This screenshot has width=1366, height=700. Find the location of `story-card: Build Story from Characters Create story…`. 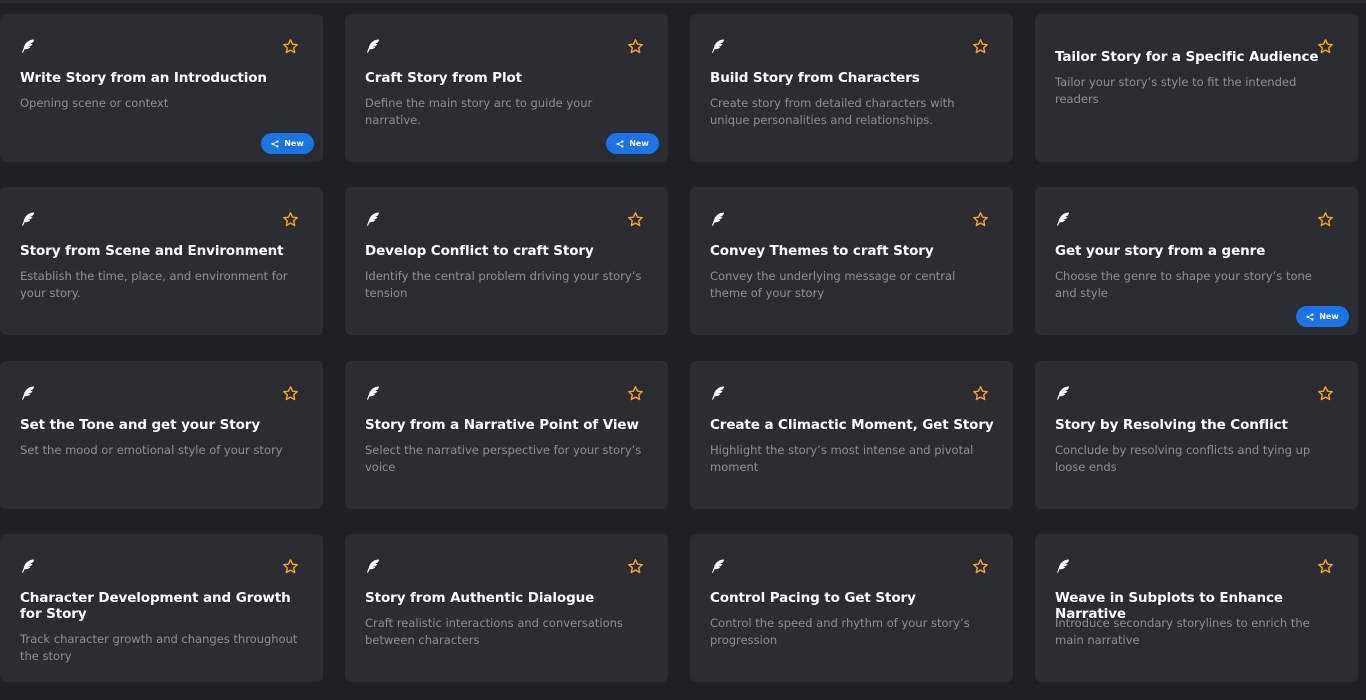

story-card: Build Story from Characters Create story… is located at coordinates (851, 88).